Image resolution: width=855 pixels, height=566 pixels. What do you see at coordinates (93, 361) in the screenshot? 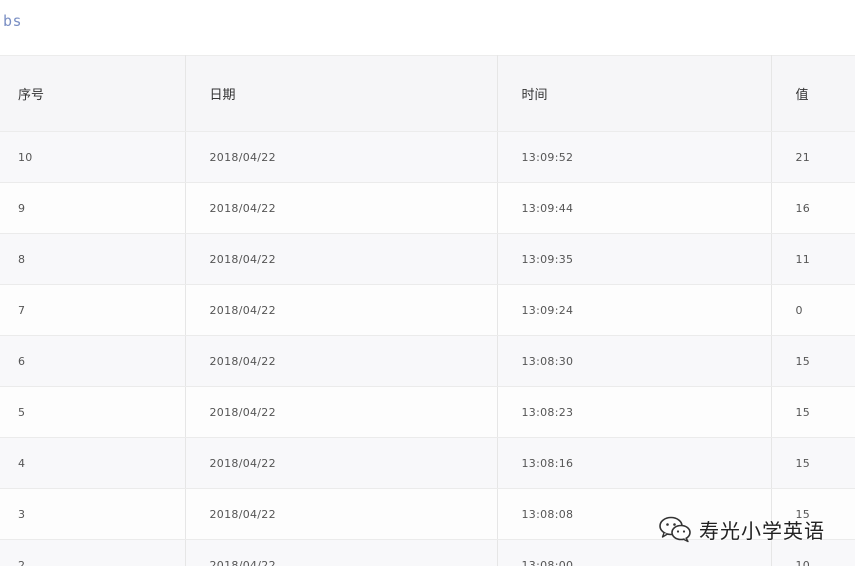
I see `cell-index: 6` at bounding box center [93, 361].